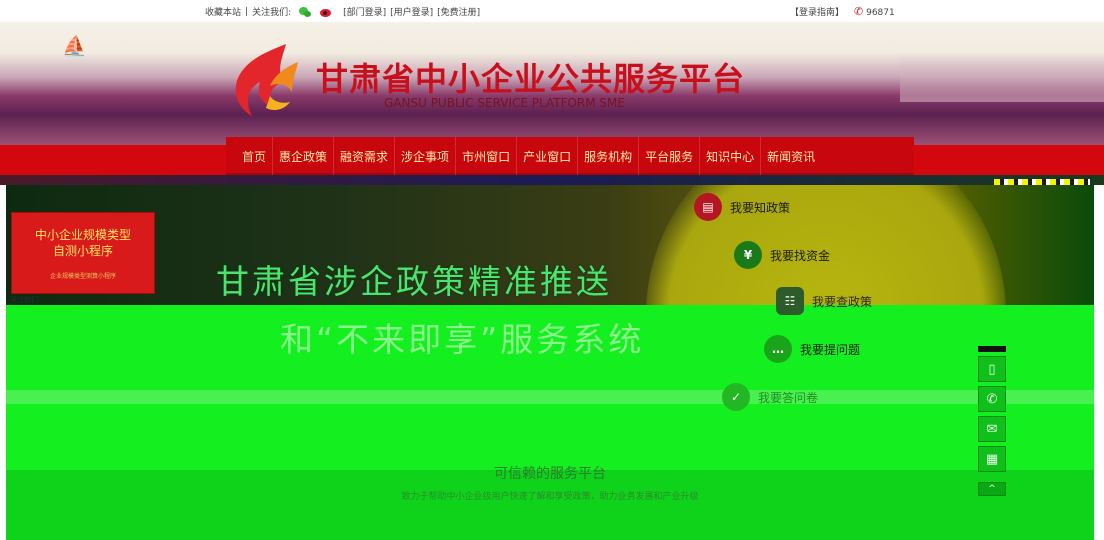 This screenshot has height=540, width=1104. I want to click on dept-login-link: [部门登录], so click(364, 11).